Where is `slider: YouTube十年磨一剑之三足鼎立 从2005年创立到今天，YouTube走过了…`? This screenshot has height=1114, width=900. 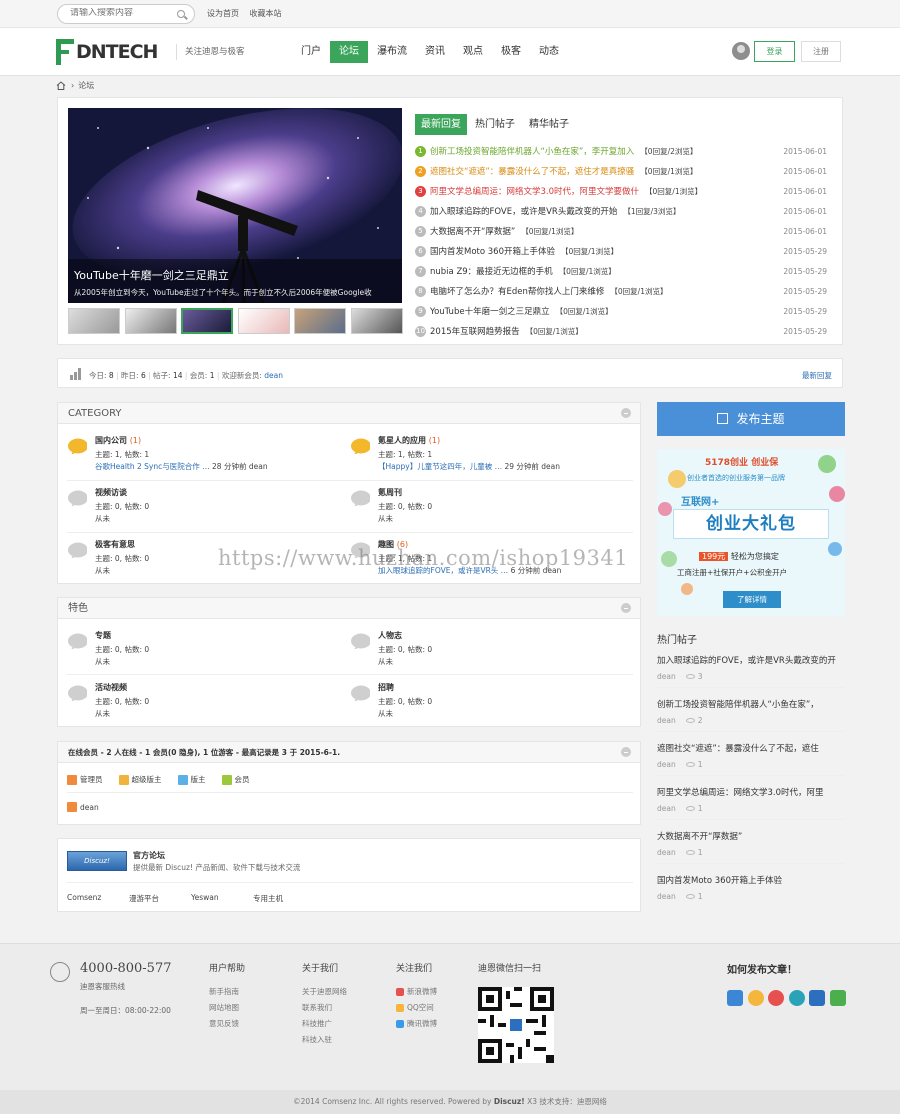
slider: YouTube十年磨一剑之三足鼎立 从2005年创立到今天，YouTube走过了… is located at coordinates (235, 205).